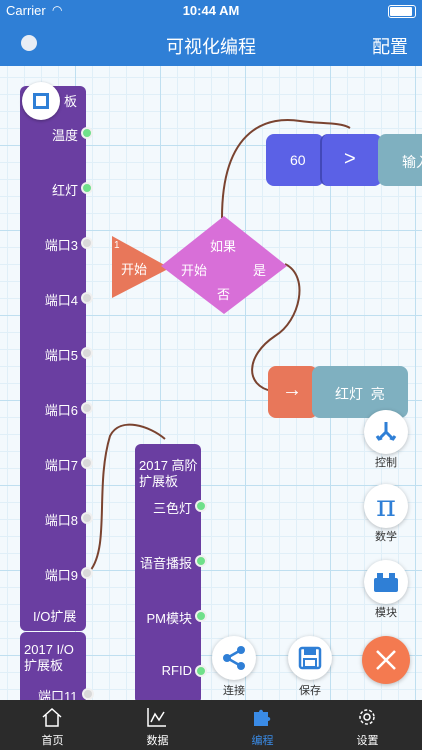  I want to click on connect-button, so click(234, 658).